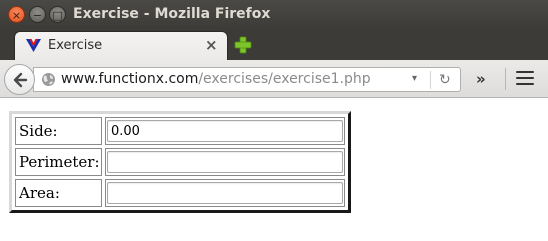  Describe the element at coordinates (58, 162) in the screenshot. I see `perimeter-label: Perimeter:` at that location.